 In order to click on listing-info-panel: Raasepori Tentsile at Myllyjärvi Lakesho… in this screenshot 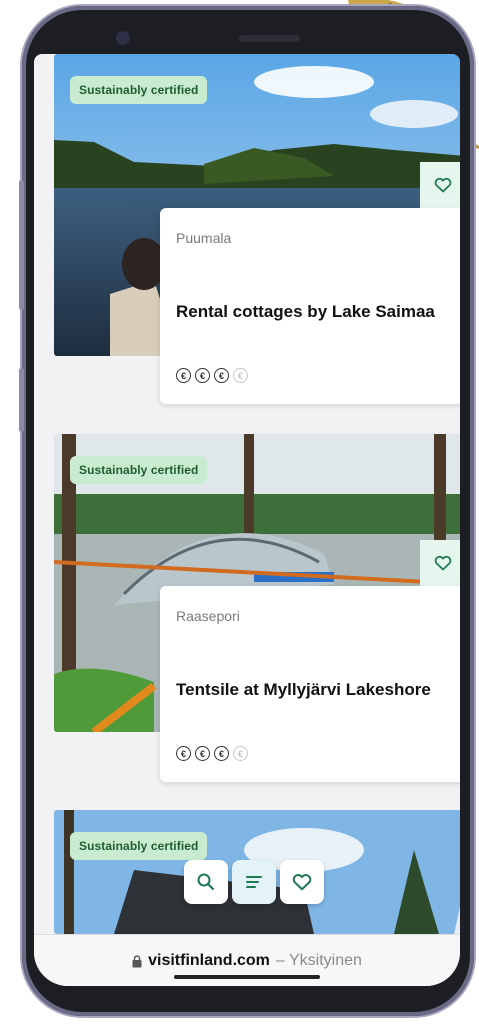, I will do `click(310, 684)`.